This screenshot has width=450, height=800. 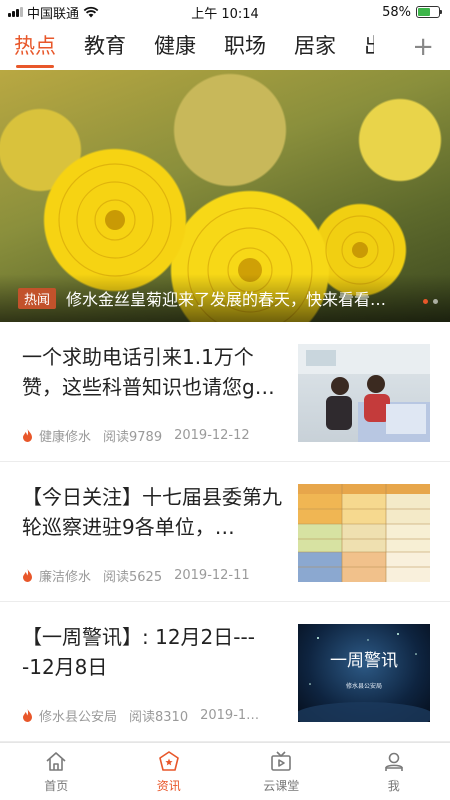 I want to click on status-right: 58%, so click(x=412, y=12).